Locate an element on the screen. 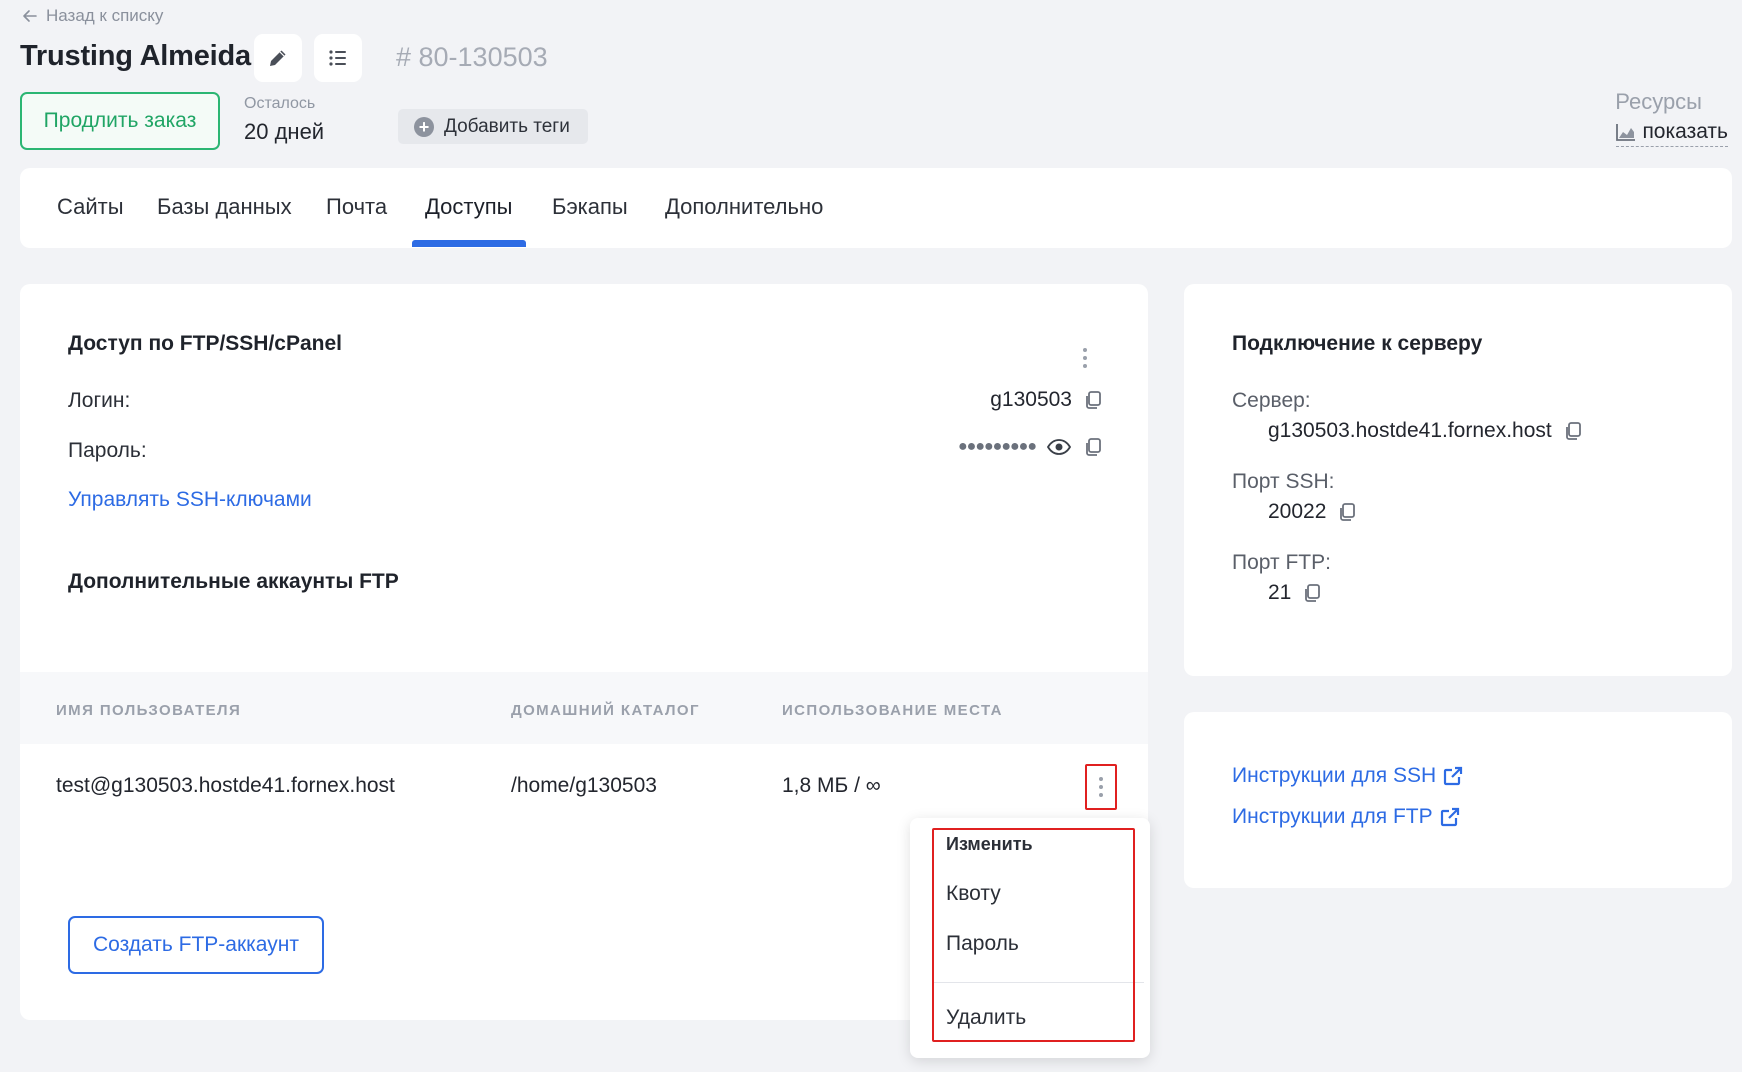  resources-show-link: показать is located at coordinates (1672, 133).